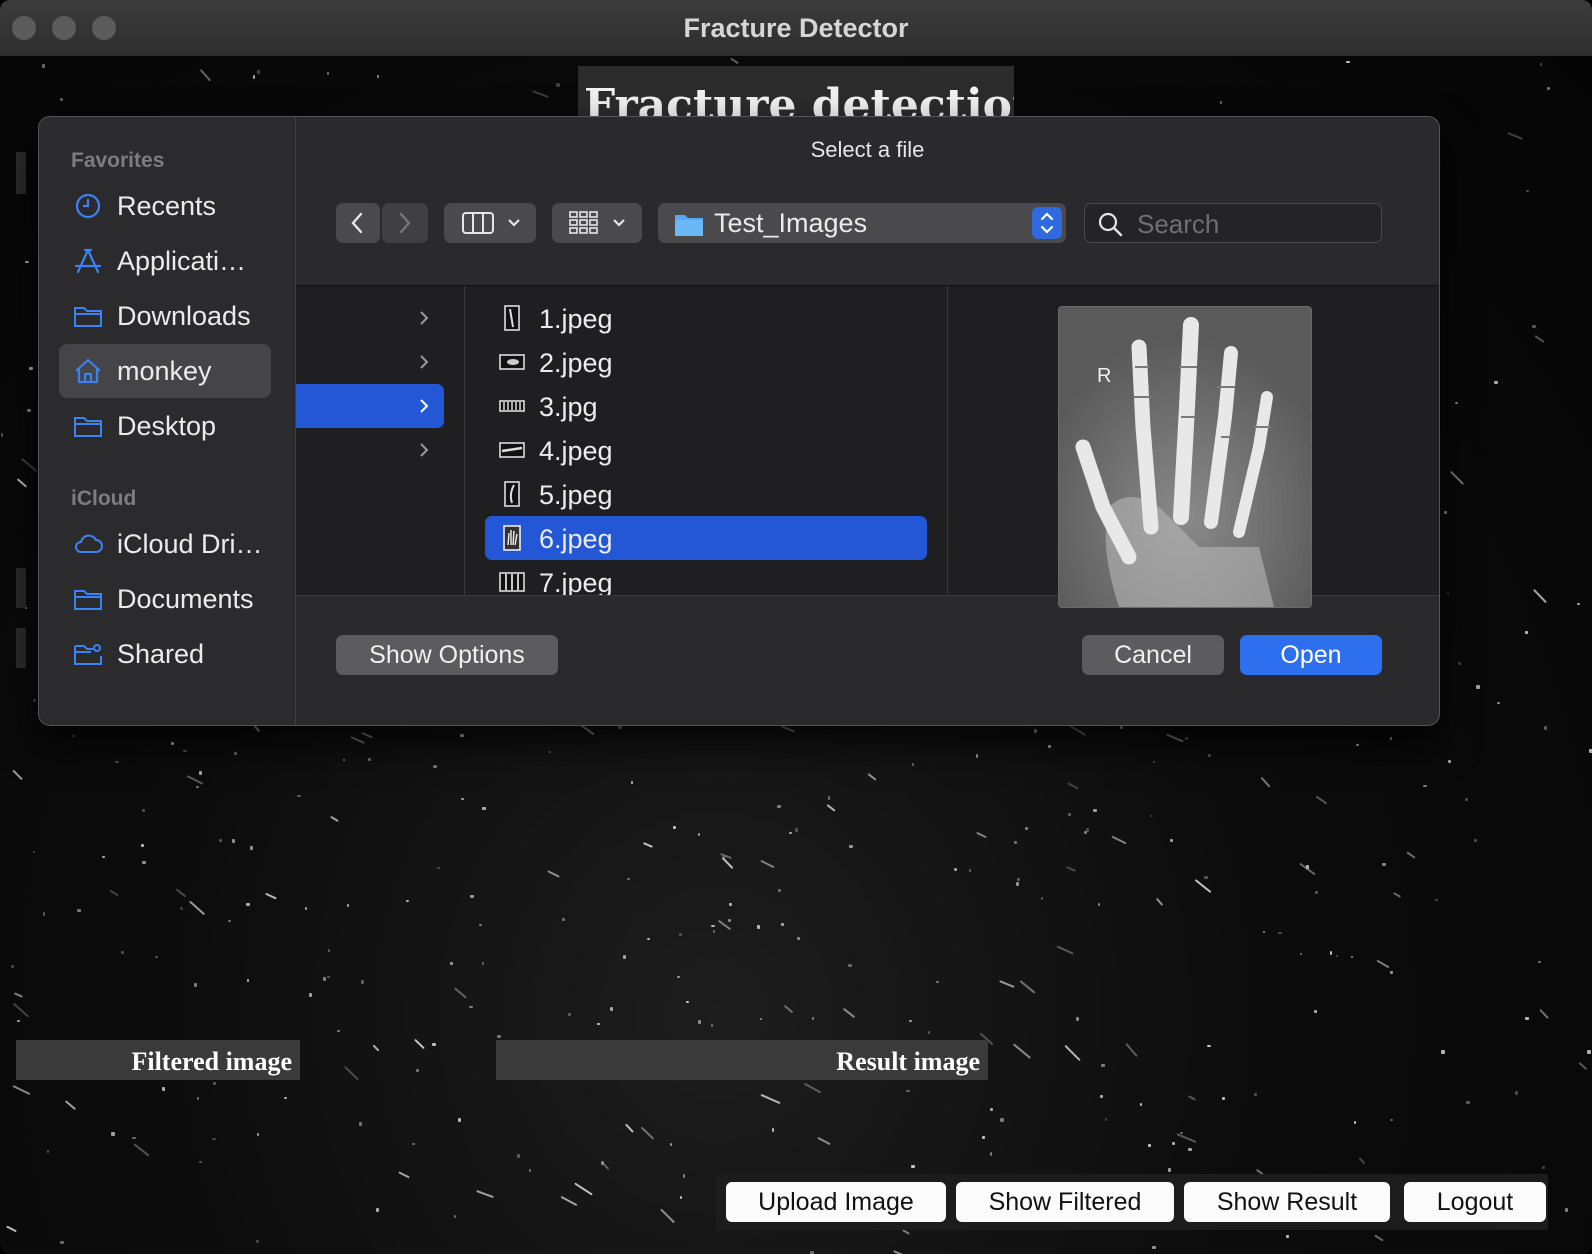  What do you see at coordinates (165, 426) in the screenshot?
I see `sidebar-item-desktop: Desktop` at bounding box center [165, 426].